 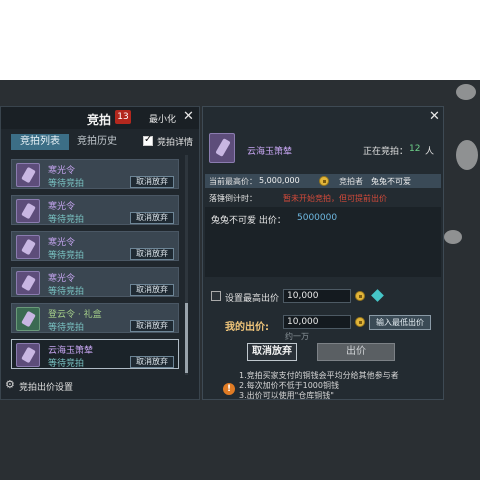 I want to click on highest-bid-row: 当前最高价： 5,000,000 竞拍者 兔兔不可爱, so click(x=323, y=181).